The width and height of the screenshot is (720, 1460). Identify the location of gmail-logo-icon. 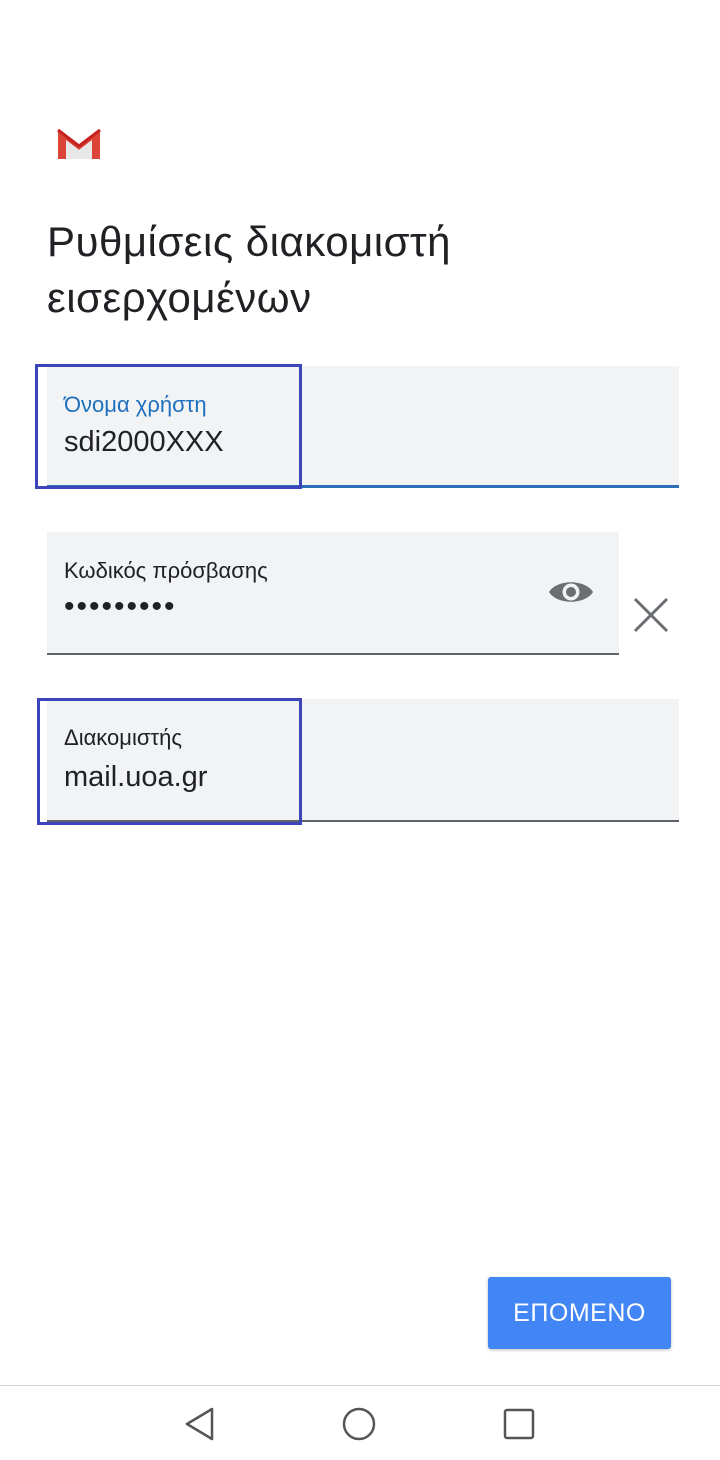
(79, 143).